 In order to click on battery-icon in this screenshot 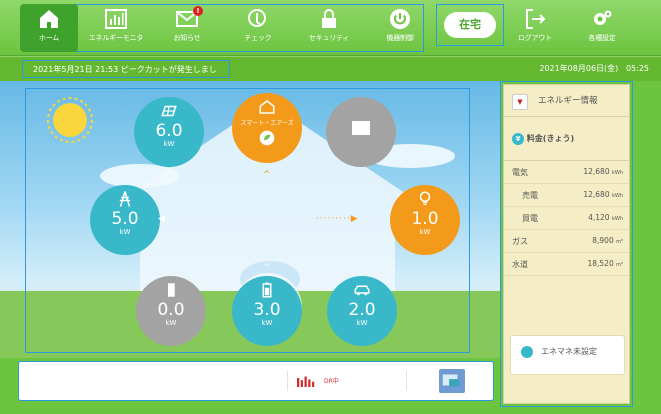, I will do `click(267, 290)`.